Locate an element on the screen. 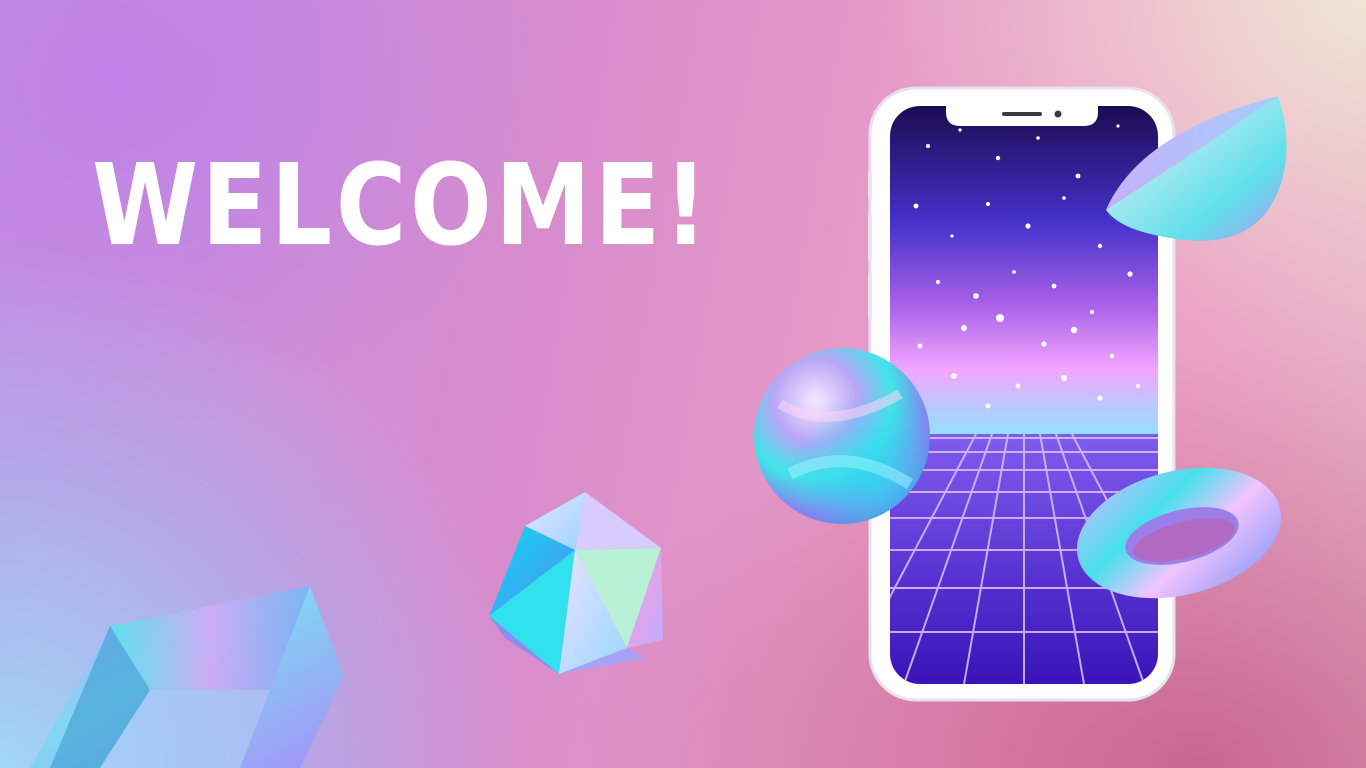  sphere-shape is located at coordinates (842, 436).